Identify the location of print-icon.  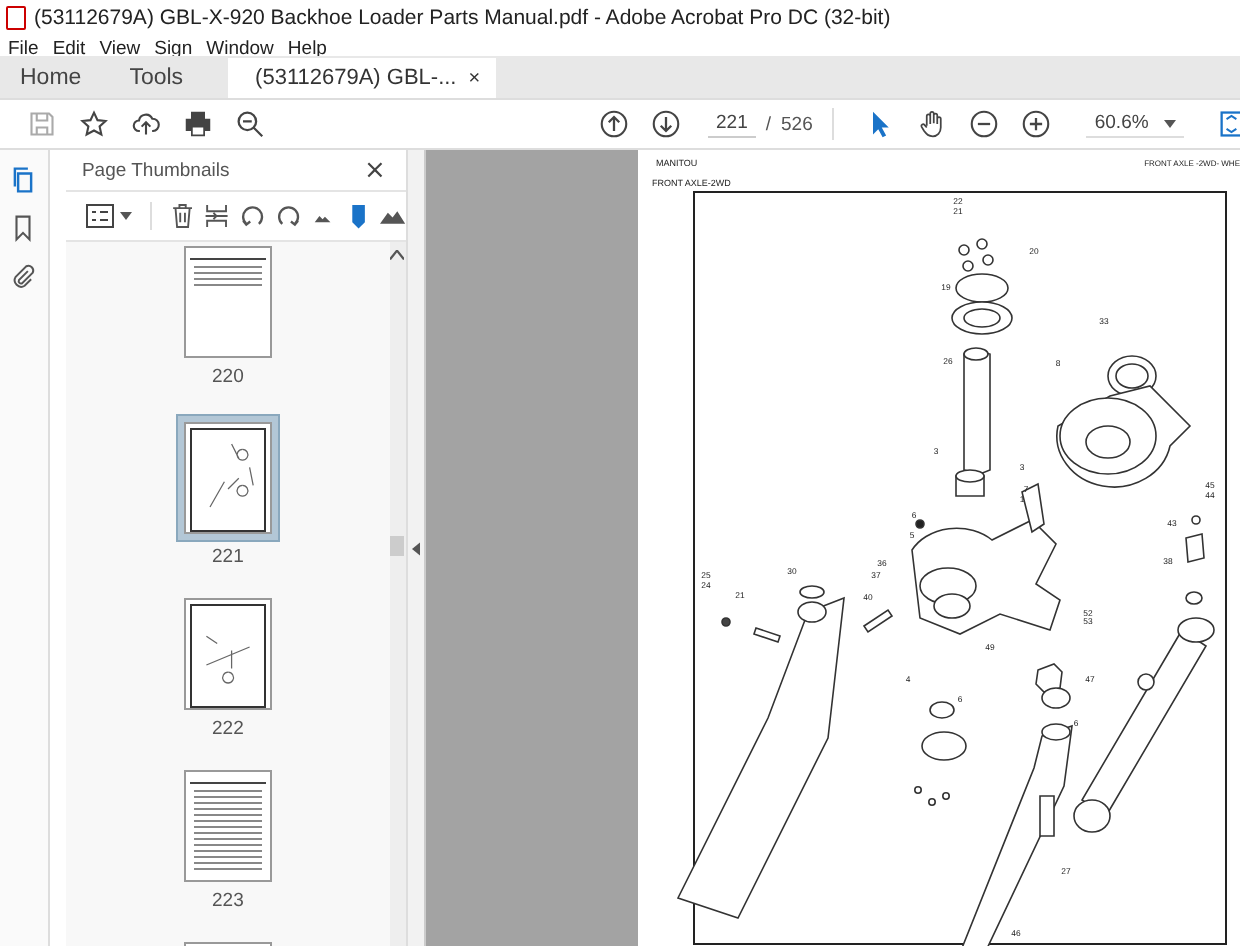
(198, 124).